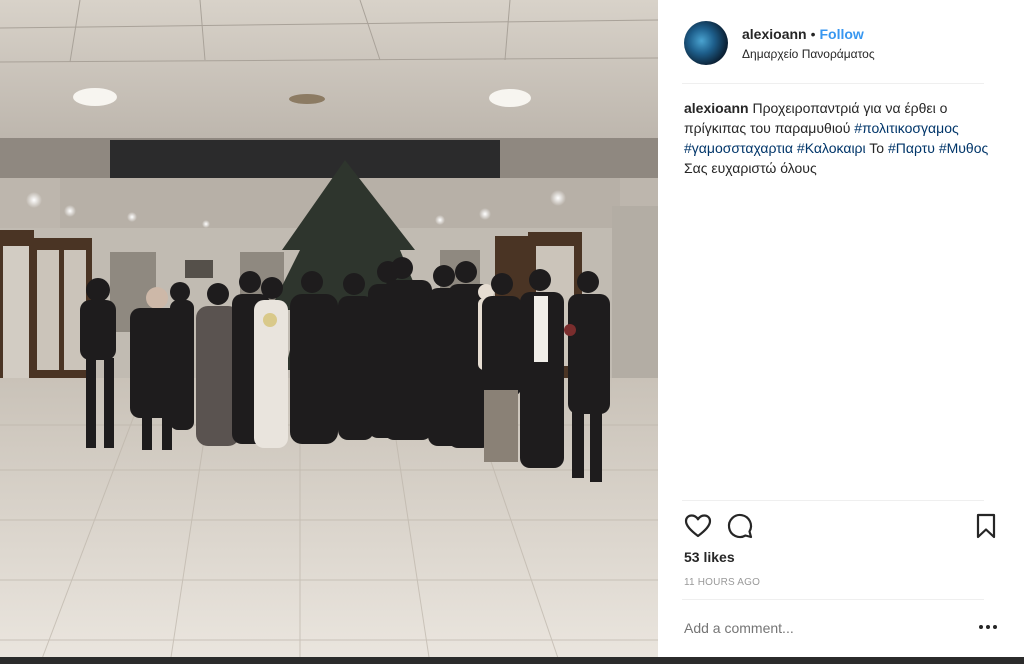 Image resolution: width=1024 pixels, height=664 pixels. Describe the element at coordinates (750, 168) in the screenshot. I see `caption-text: Σας ευχαριστώ όλους` at that location.